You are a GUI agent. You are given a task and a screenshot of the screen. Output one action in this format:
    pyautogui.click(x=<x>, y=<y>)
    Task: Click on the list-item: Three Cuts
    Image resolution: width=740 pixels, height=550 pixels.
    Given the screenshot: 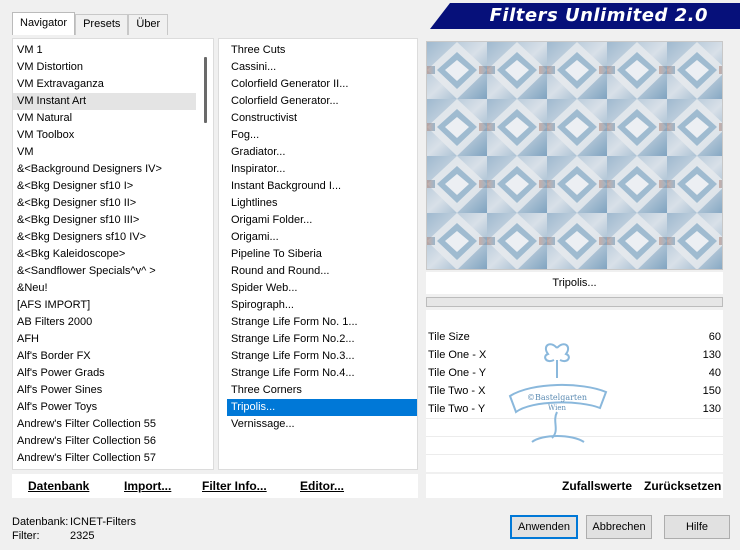 What is the action you would take?
    pyautogui.click(x=322, y=50)
    